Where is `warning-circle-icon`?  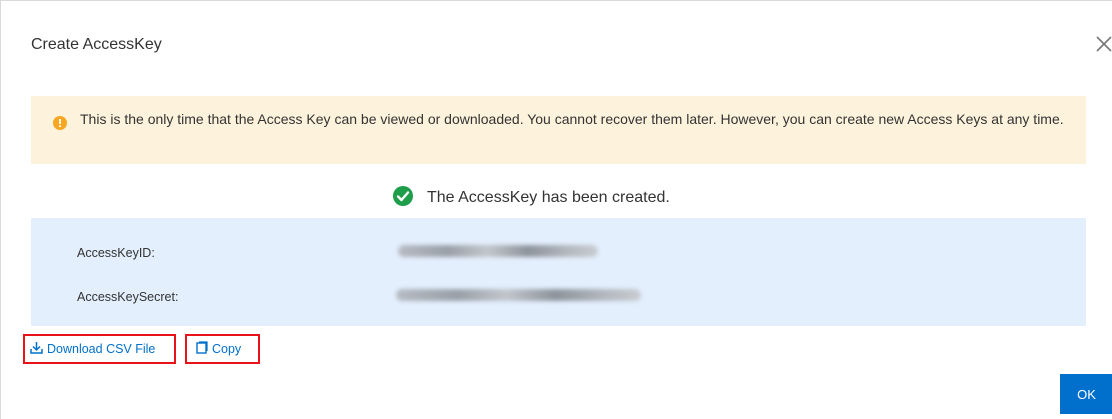 warning-circle-icon is located at coordinates (60, 123).